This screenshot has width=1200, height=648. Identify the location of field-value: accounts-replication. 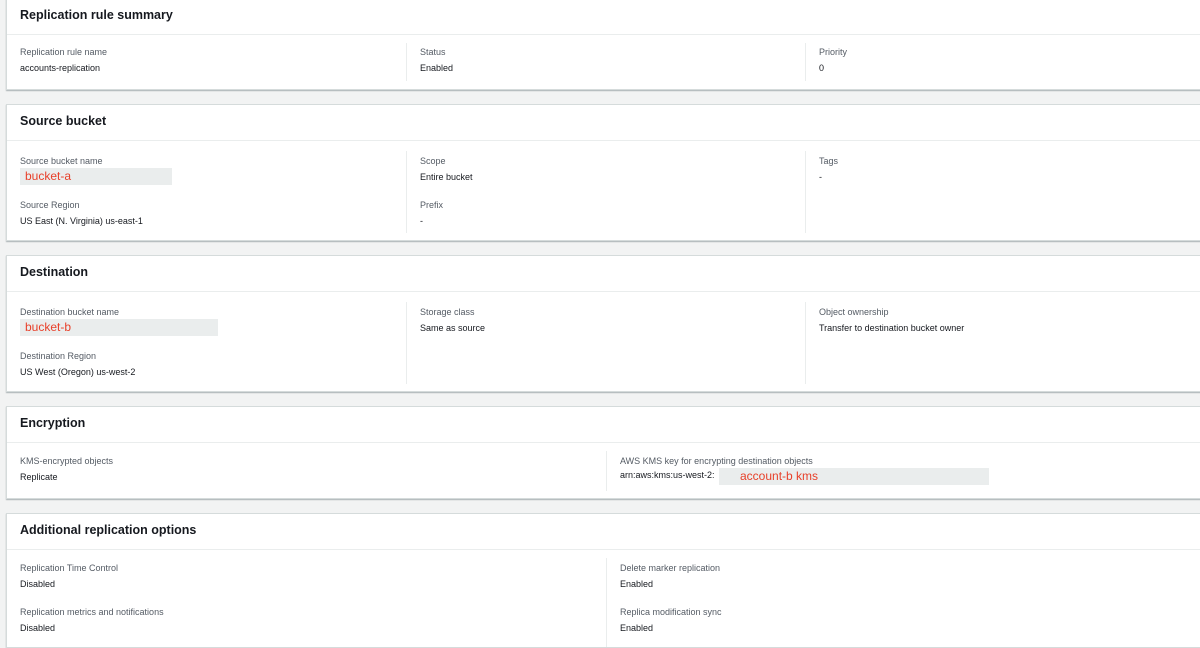
(60, 68).